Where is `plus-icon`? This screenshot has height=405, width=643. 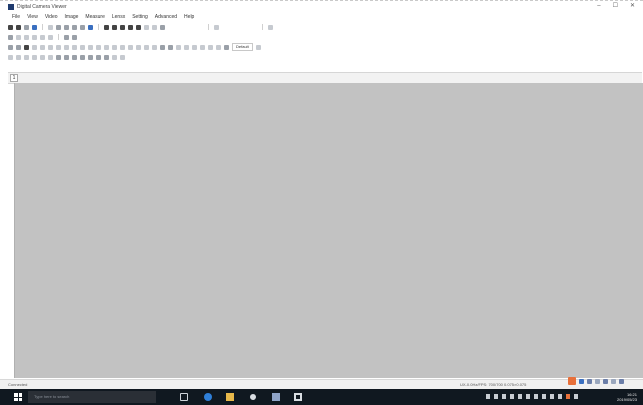 plus-icon is located at coordinates (146, 27).